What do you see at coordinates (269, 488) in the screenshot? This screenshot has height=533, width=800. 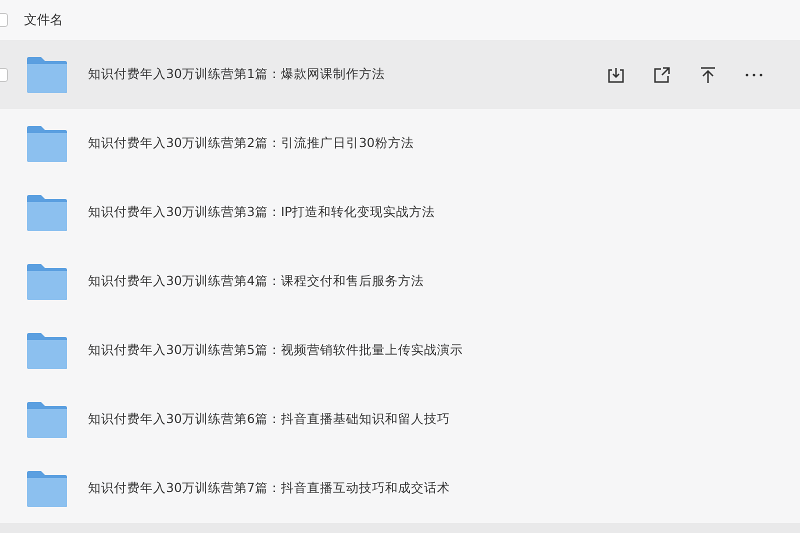 I see `file-name: 知识付费年入30万训练营第7篇：抖音直播互动技巧和成交话术` at bounding box center [269, 488].